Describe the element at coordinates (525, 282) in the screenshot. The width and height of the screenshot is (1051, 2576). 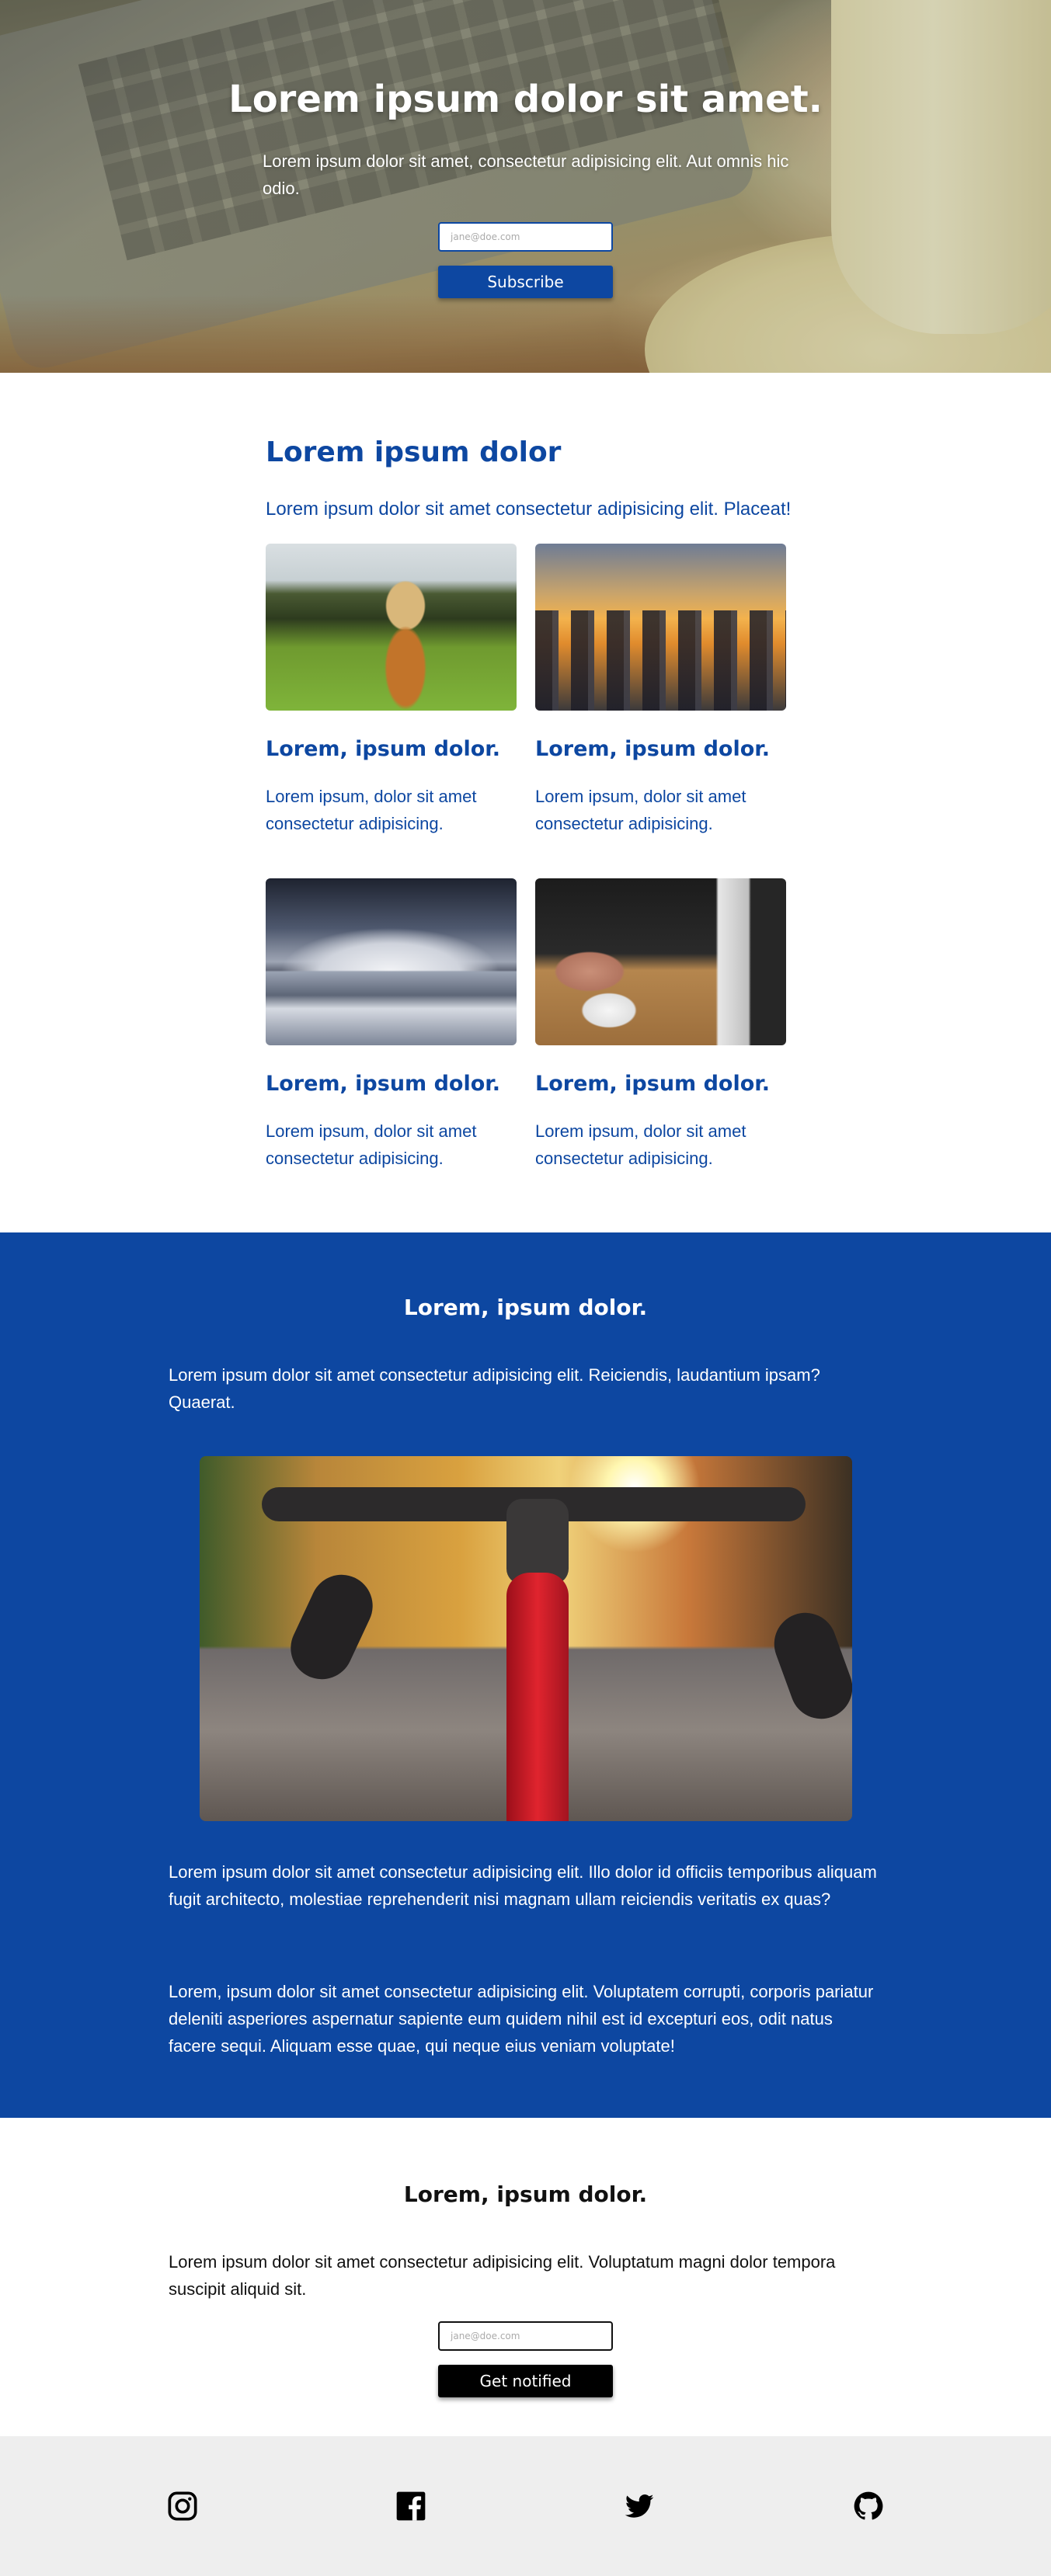
I see `subscribe-button: Subscribe` at that location.